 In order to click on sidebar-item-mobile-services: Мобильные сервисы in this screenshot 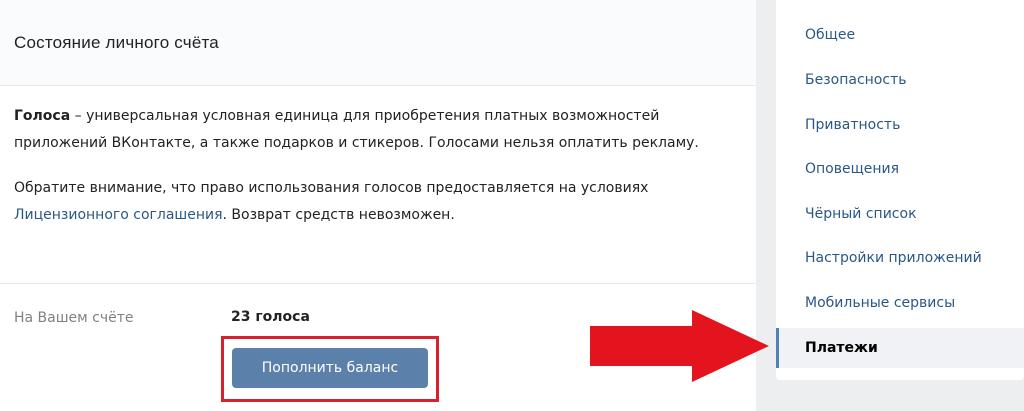, I will do `click(900, 303)`.